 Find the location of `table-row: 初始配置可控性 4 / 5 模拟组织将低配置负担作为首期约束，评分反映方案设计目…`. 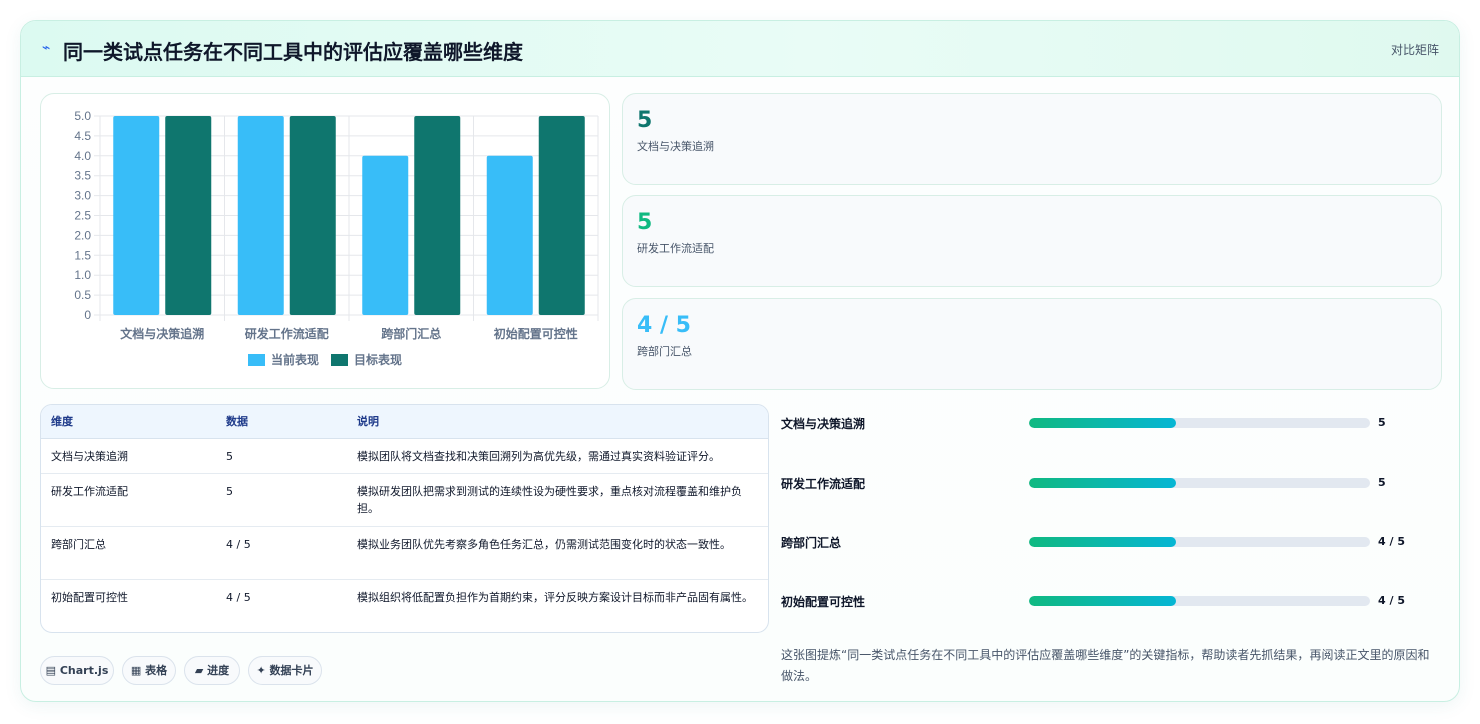

table-row: 初始配置可控性 4 / 5 模拟组织将低配置负担作为首期约束，评分反映方案设计目… is located at coordinates (404, 605).